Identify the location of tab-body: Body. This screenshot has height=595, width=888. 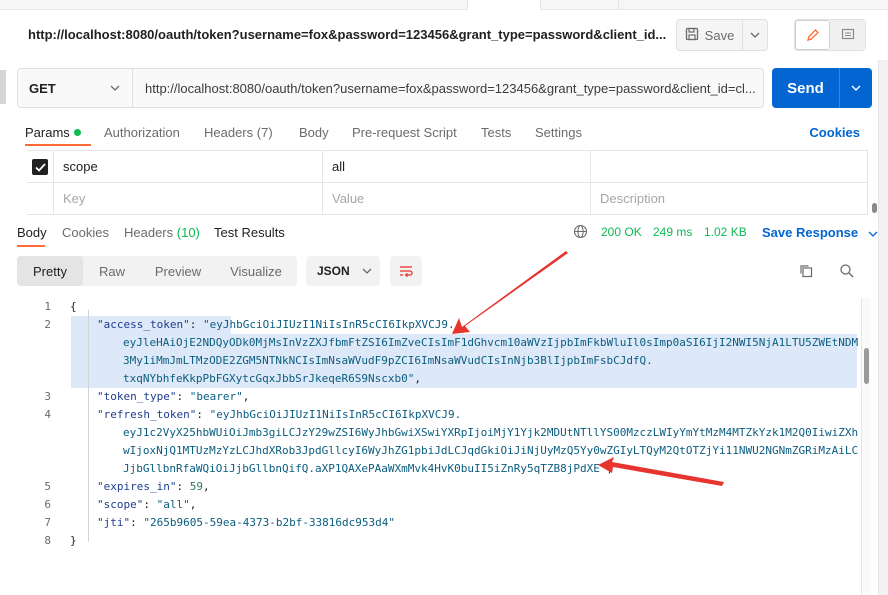
(314, 132).